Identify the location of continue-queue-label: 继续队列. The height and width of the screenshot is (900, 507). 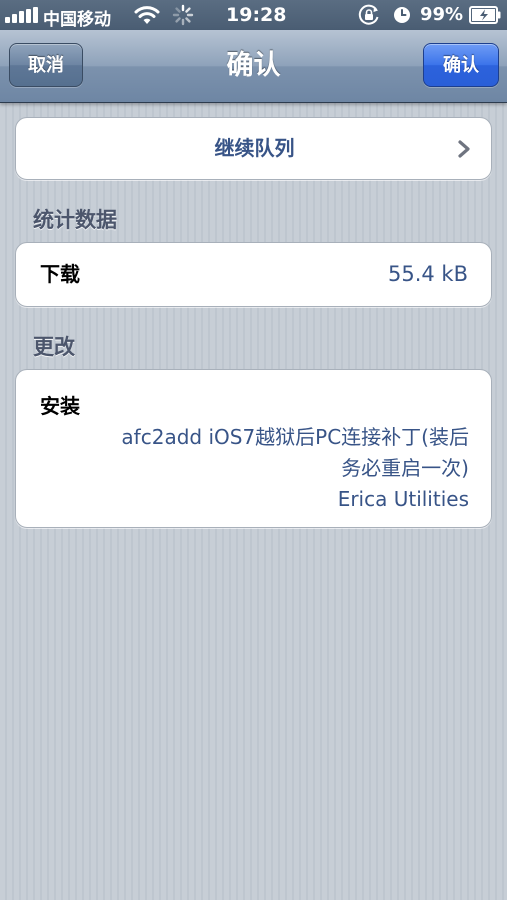
(254, 148).